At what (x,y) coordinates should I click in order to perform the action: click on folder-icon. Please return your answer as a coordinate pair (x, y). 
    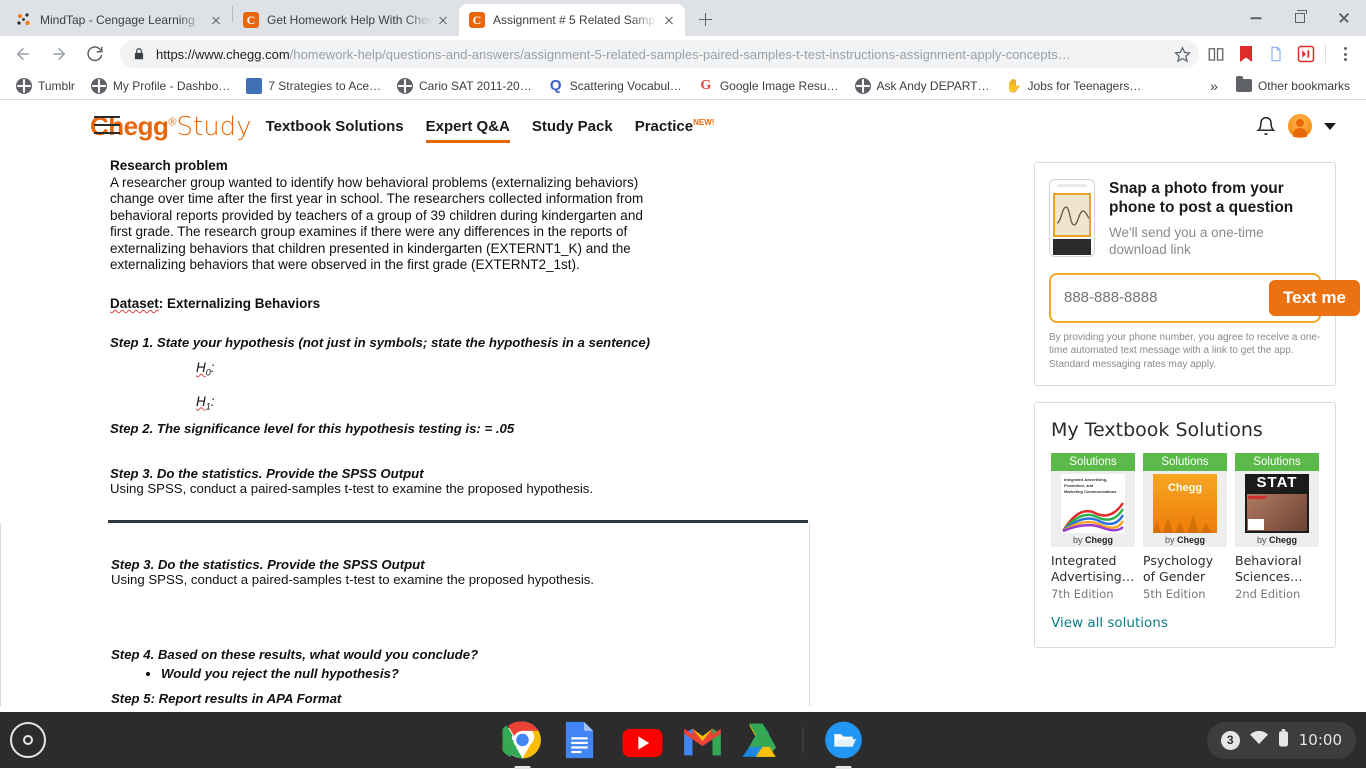
    Looking at the image, I should click on (1244, 85).